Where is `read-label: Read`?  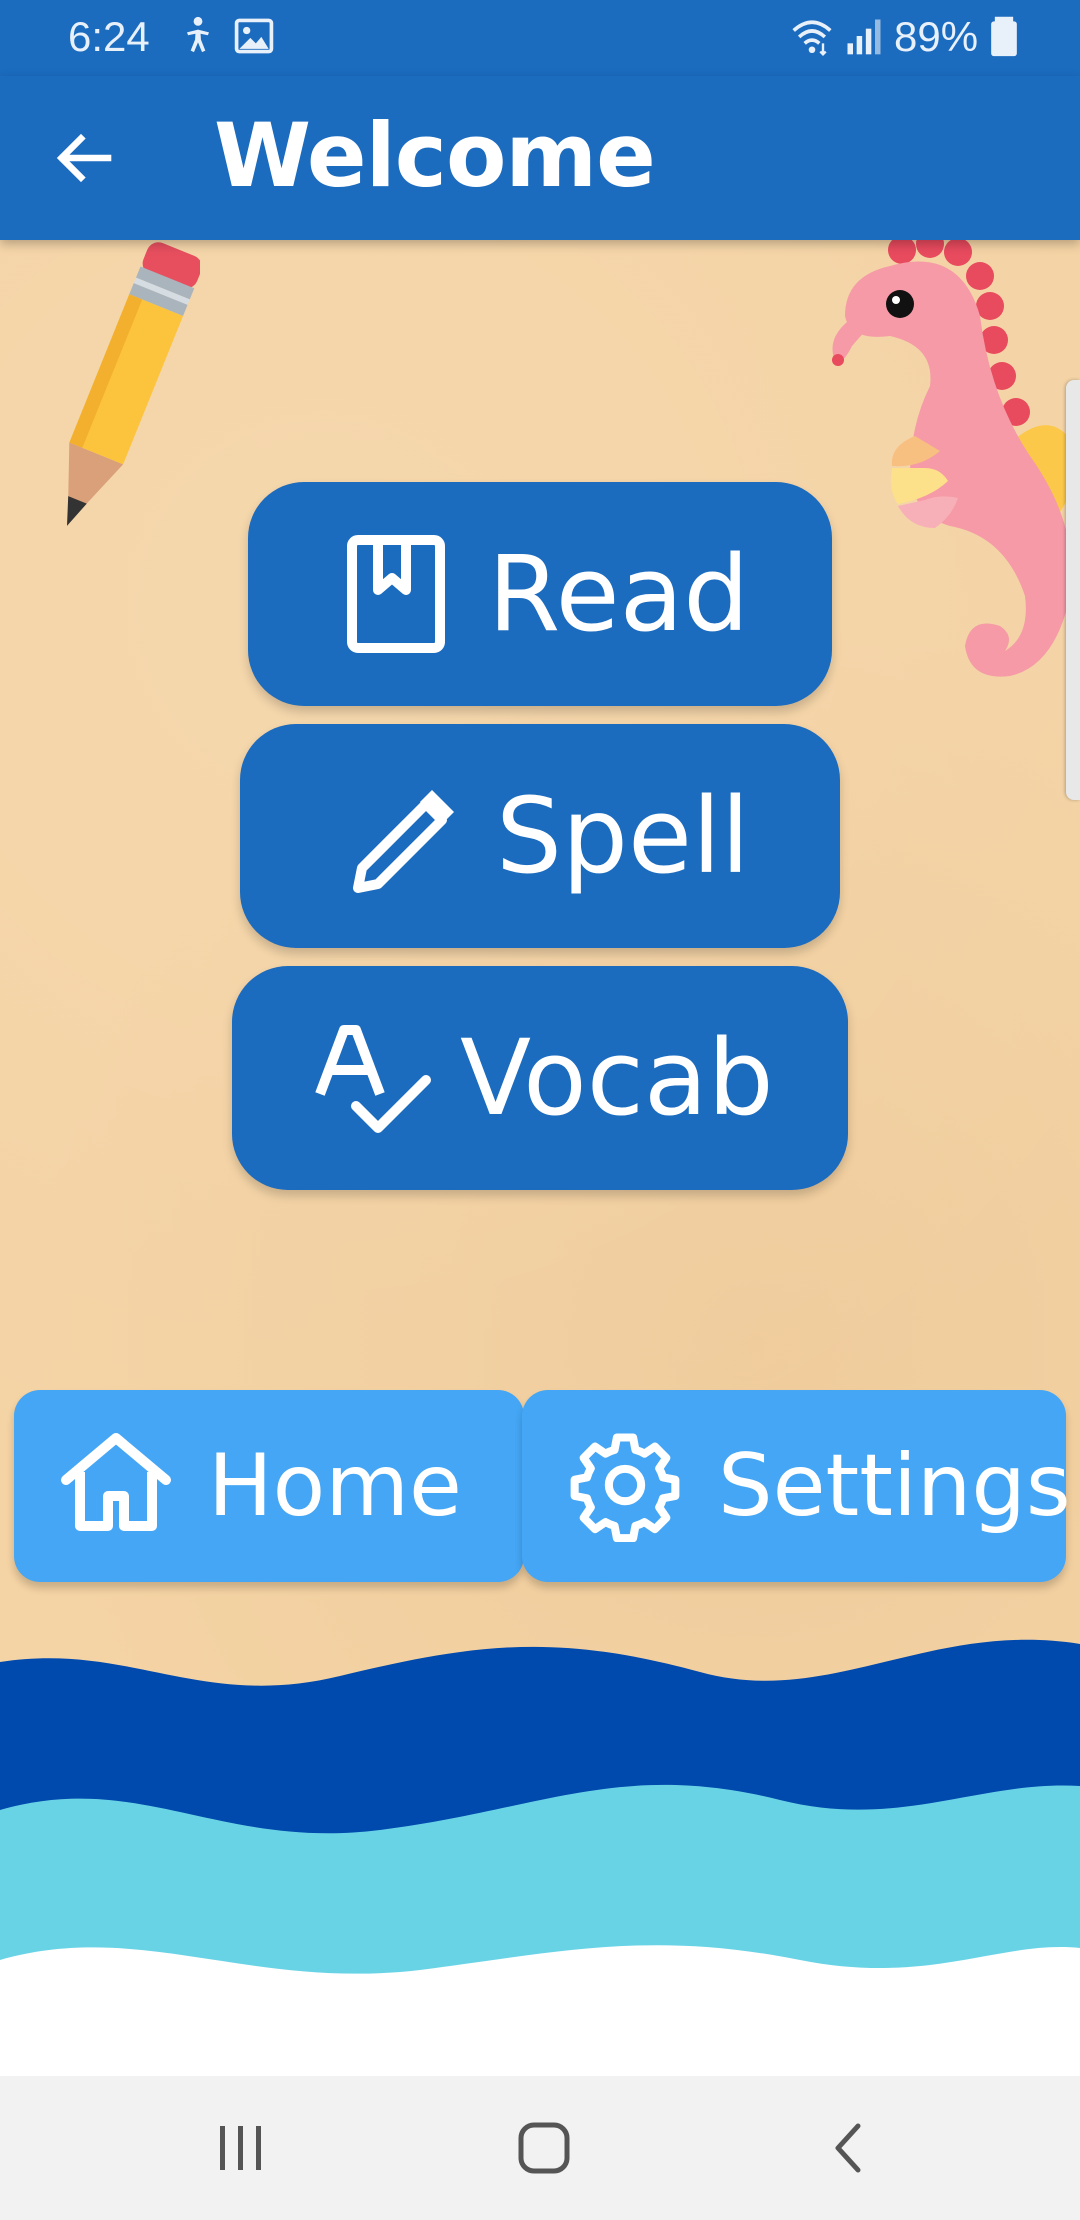 read-label: Read is located at coordinates (619, 594).